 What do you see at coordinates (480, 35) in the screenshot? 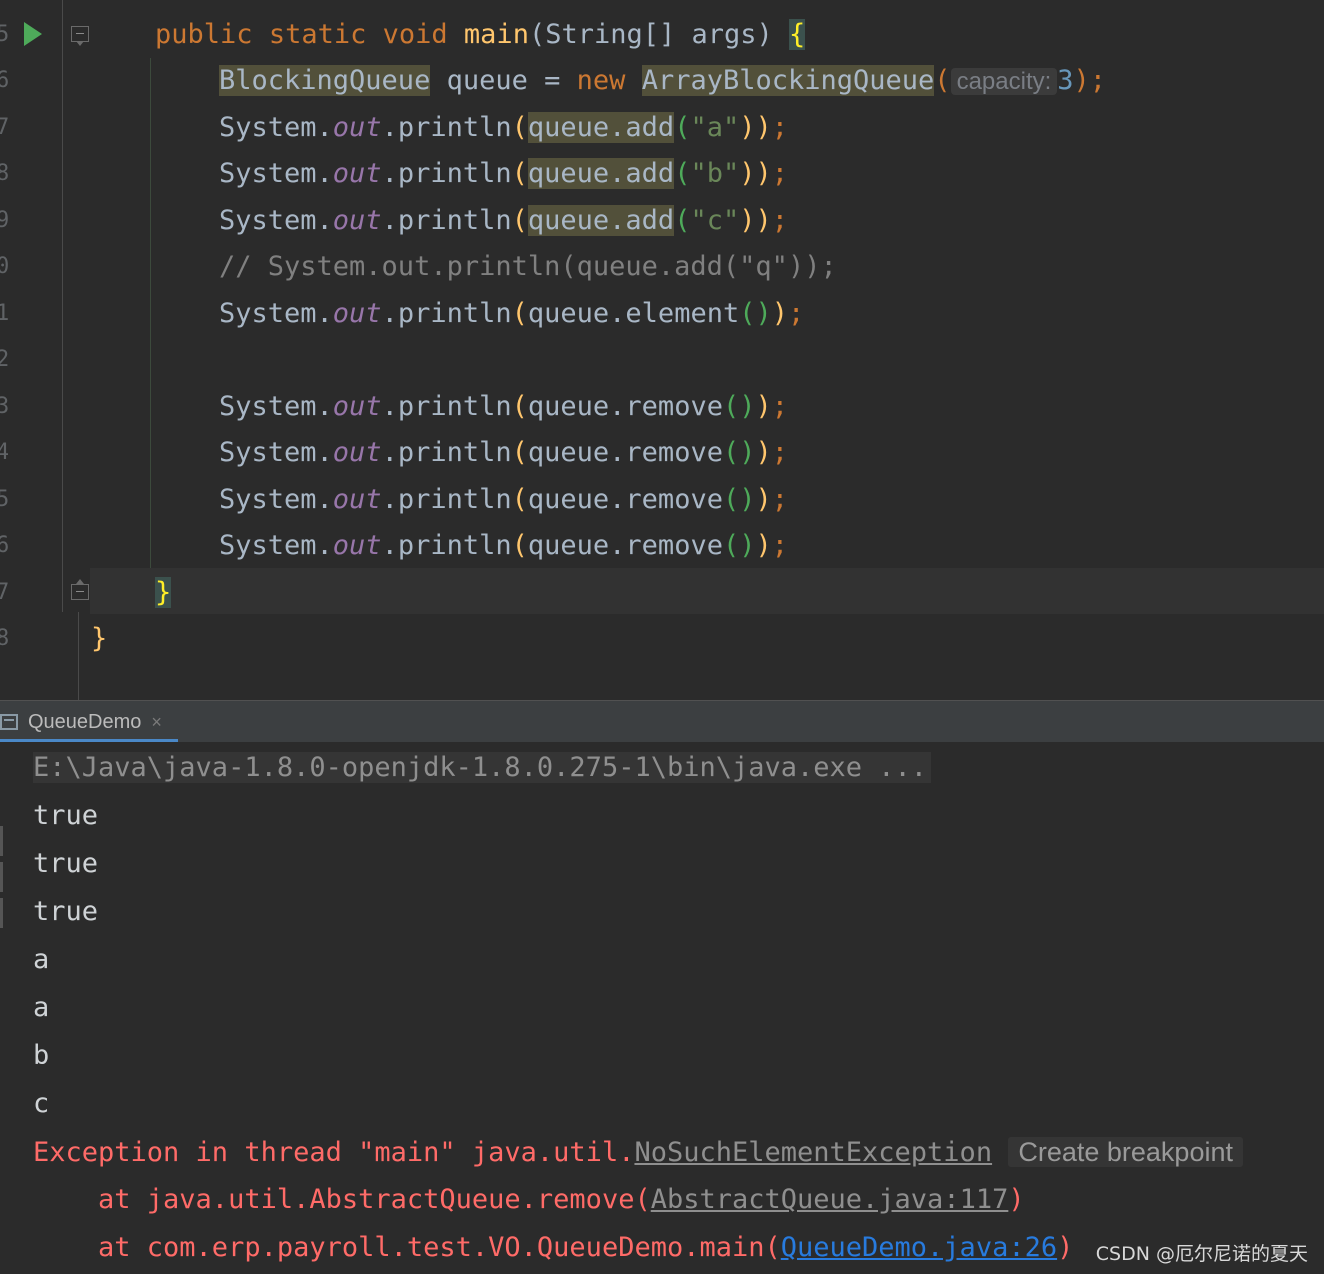
I see `code-line: public static void main(String[] args) {` at bounding box center [480, 35].